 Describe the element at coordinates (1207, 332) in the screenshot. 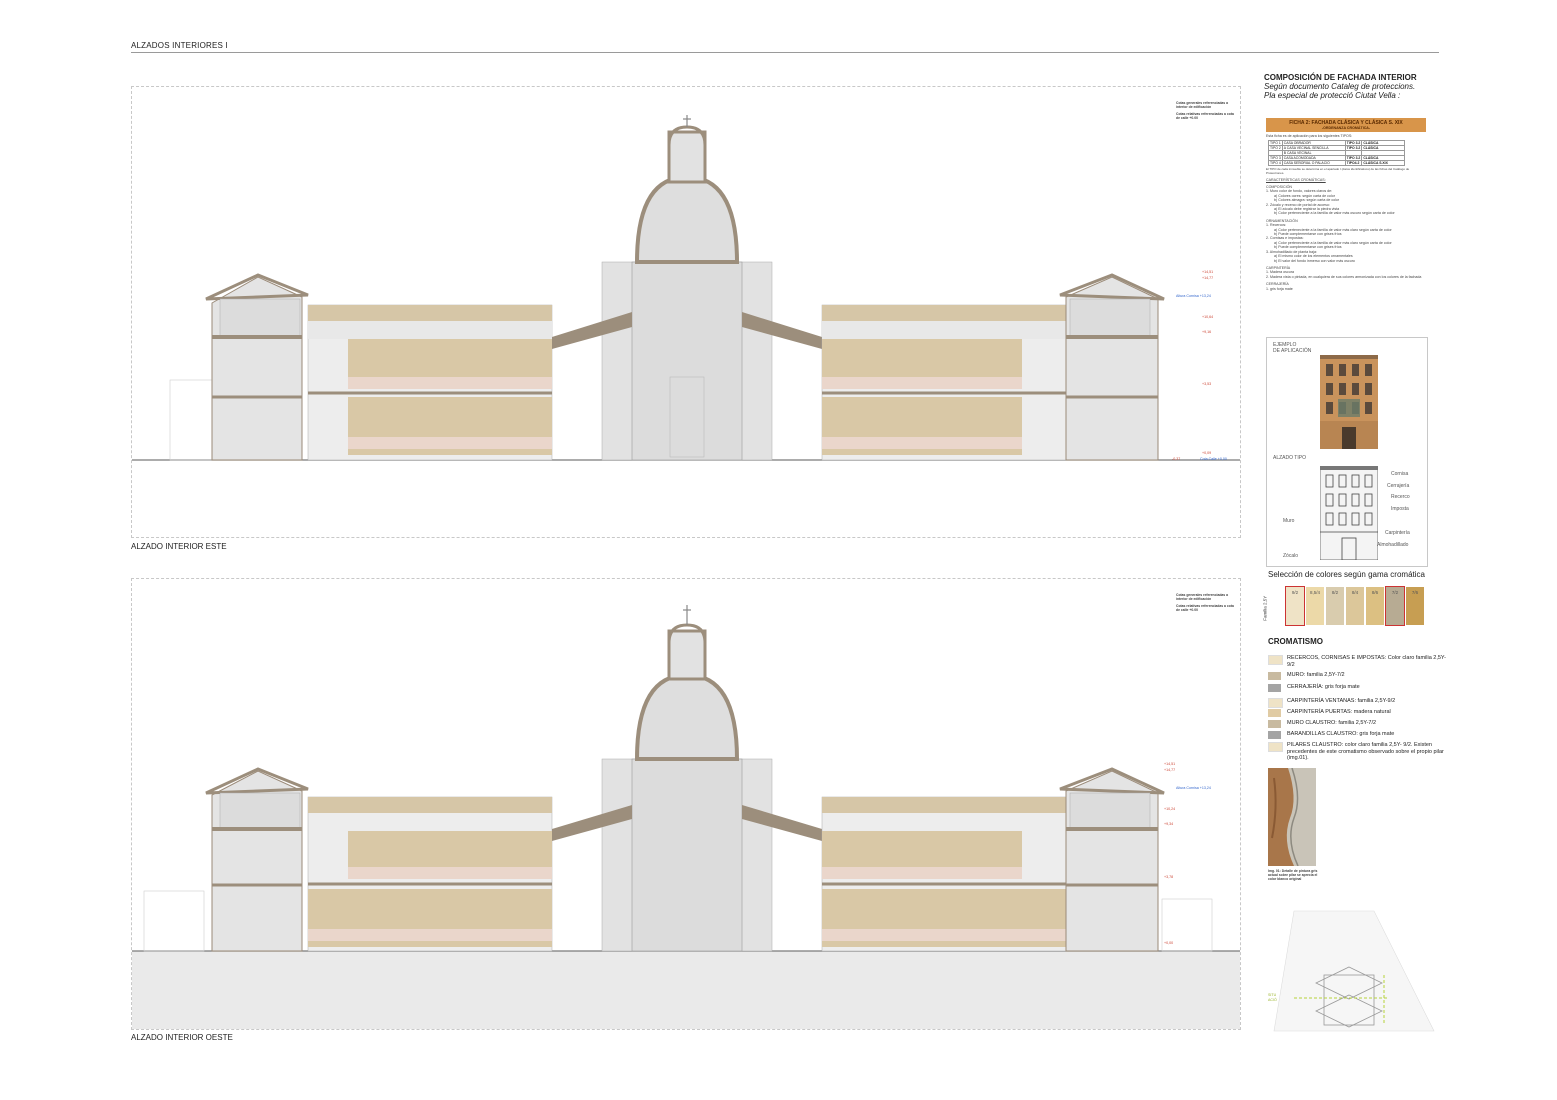

I see `east-level-4: +9,16` at that location.